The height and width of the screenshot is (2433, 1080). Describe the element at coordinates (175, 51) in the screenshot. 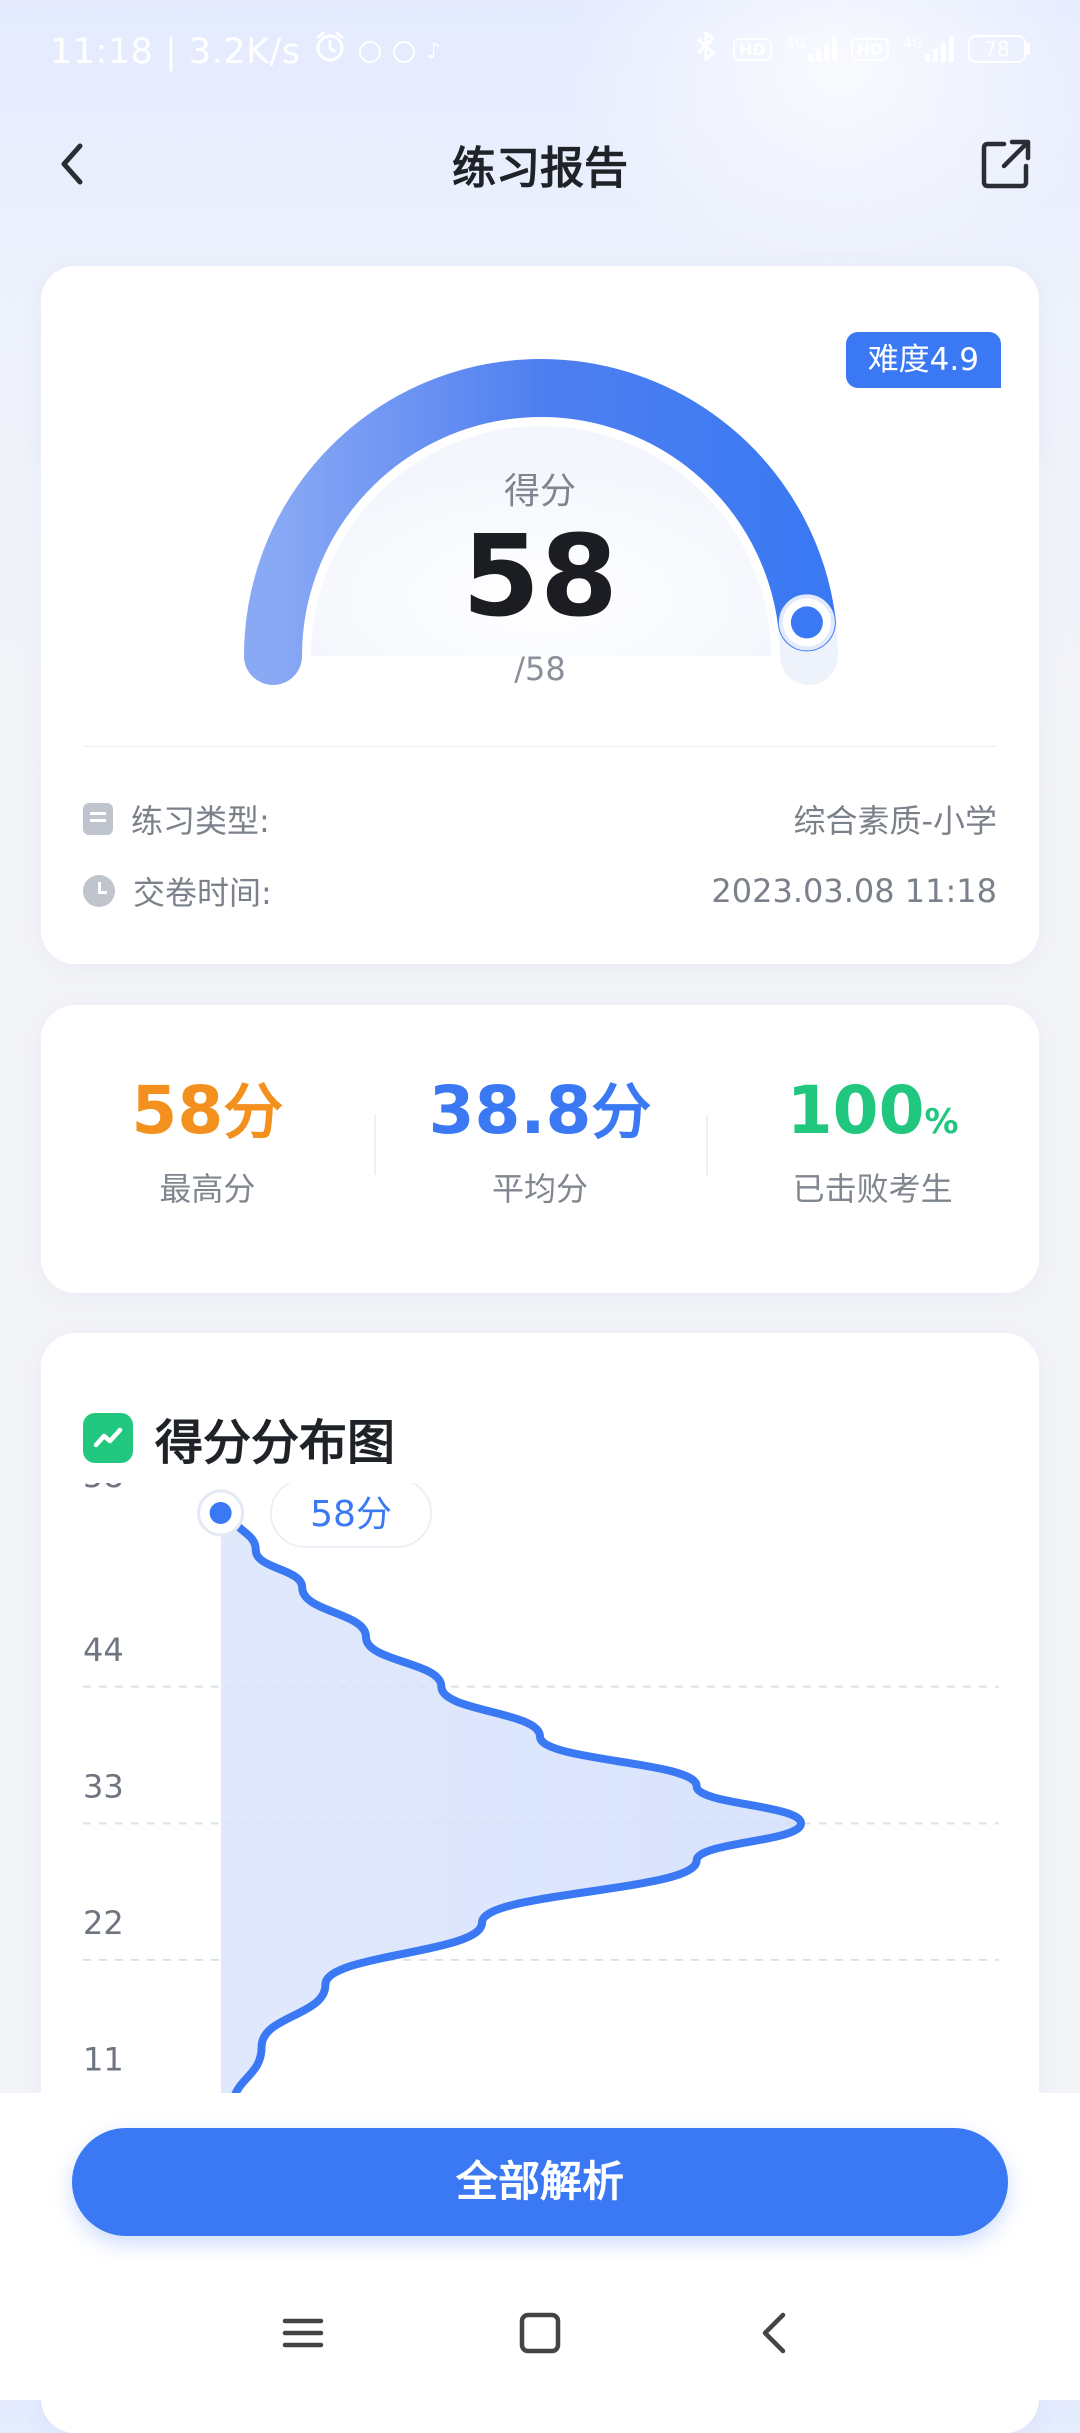

I see `status-time: 11:18 | 3.2K/s` at that location.